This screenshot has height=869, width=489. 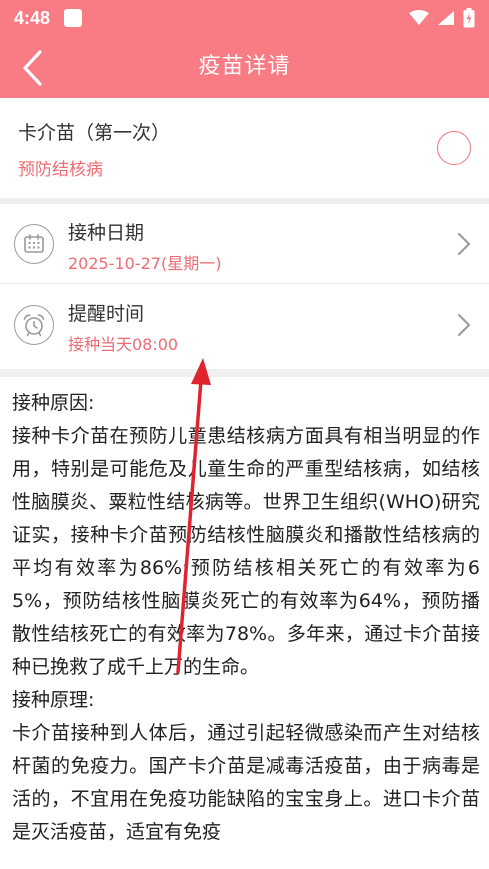 I want to click on status-bar: 4:48, so click(x=244, y=18).